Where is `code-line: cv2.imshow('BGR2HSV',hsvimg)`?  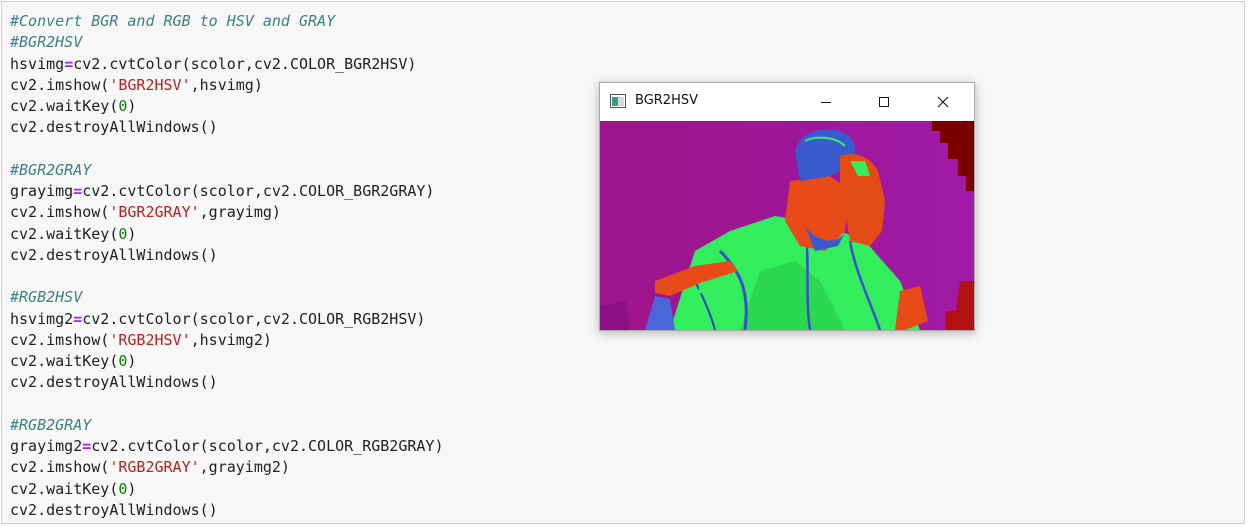
code-line: cv2.imshow('BGR2HSV',hsvimg) is located at coordinates (226, 85).